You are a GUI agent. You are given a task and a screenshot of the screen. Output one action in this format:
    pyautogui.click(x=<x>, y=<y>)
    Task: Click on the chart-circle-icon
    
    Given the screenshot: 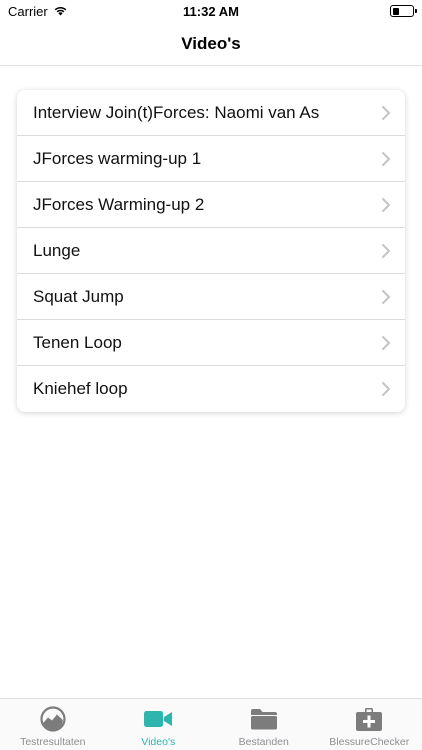 What is the action you would take?
    pyautogui.click(x=53, y=719)
    